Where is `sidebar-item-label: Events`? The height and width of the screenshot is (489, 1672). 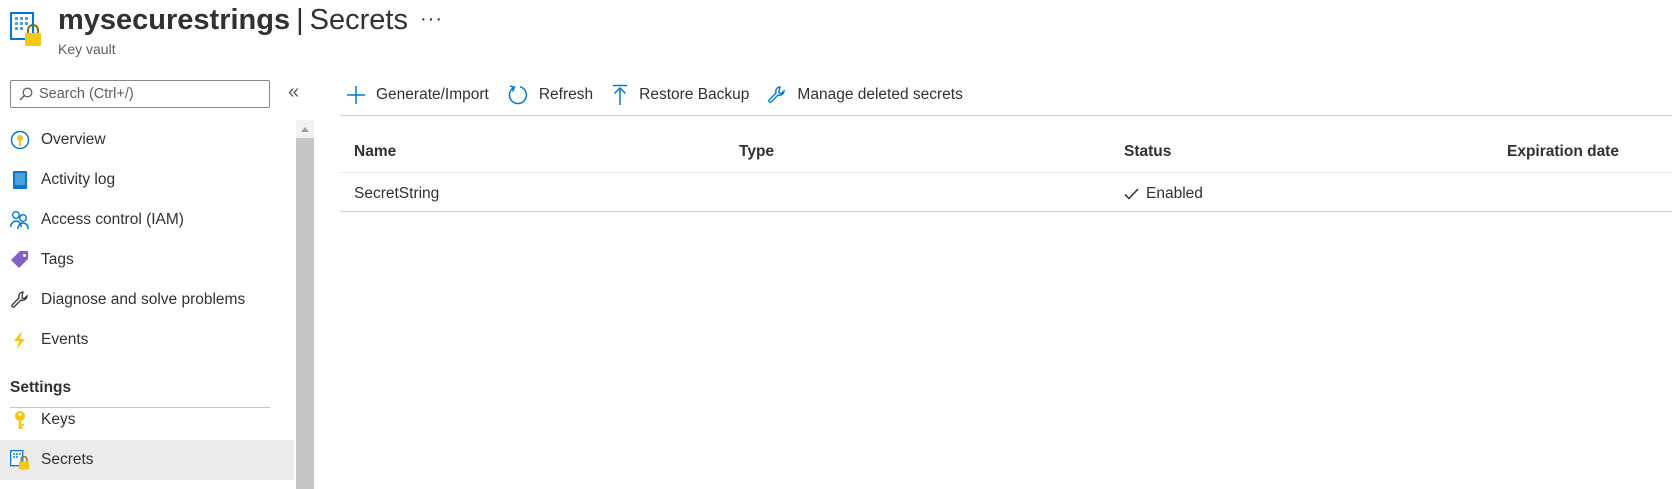
sidebar-item-label: Events is located at coordinates (65, 339).